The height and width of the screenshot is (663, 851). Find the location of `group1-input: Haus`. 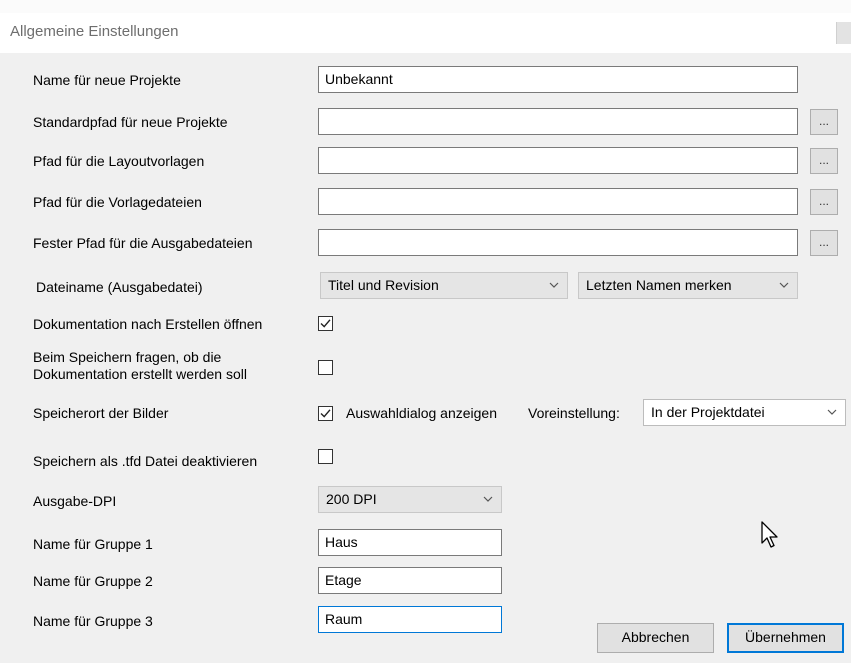

group1-input: Haus is located at coordinates (410, 542).